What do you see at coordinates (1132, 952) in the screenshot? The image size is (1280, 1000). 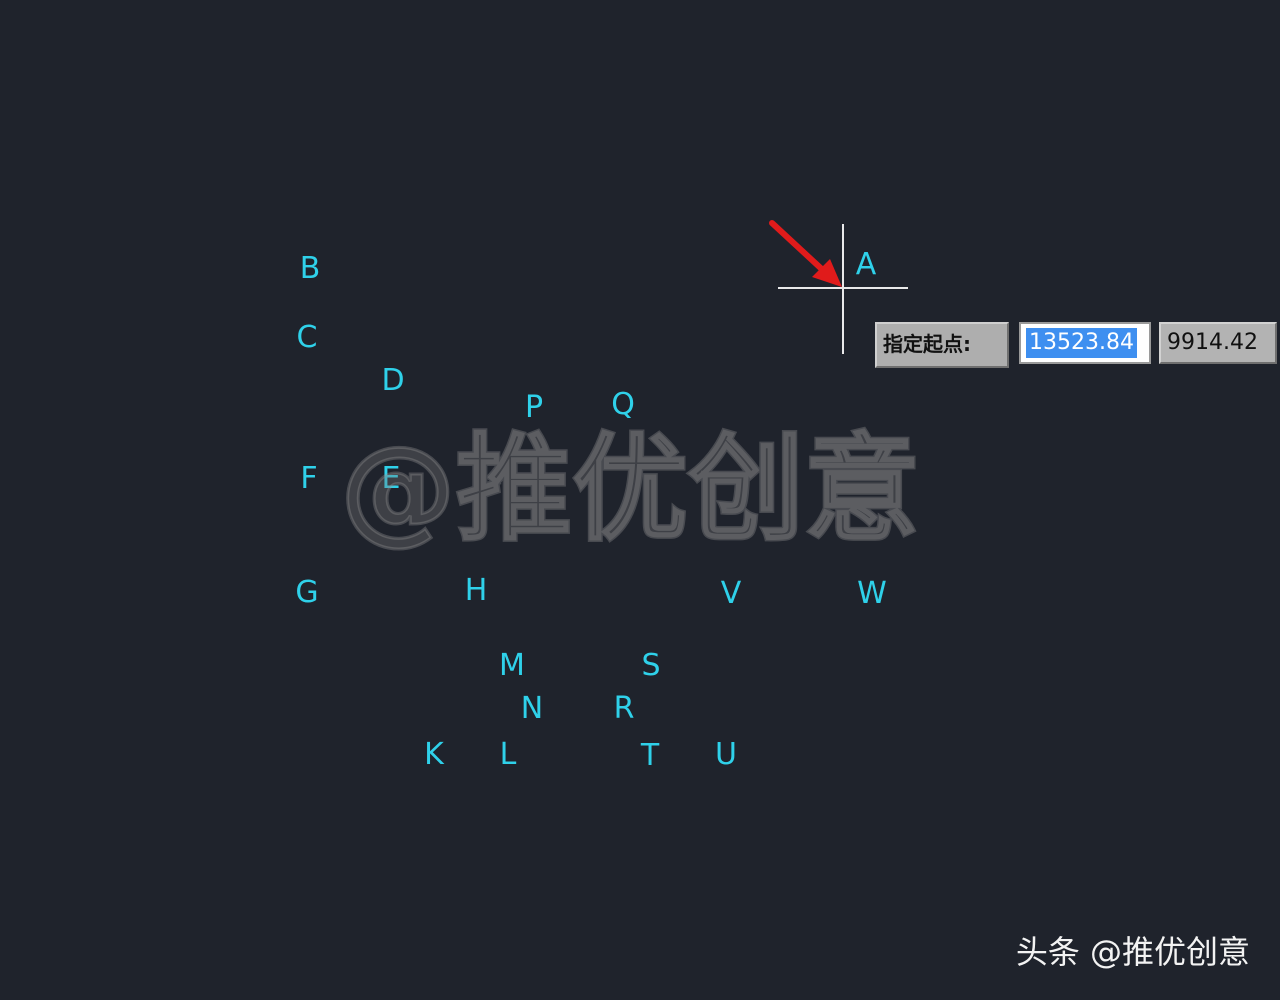 I see `footer-watermark: 头条 @推优创意` at bounding box center [1132, 952].